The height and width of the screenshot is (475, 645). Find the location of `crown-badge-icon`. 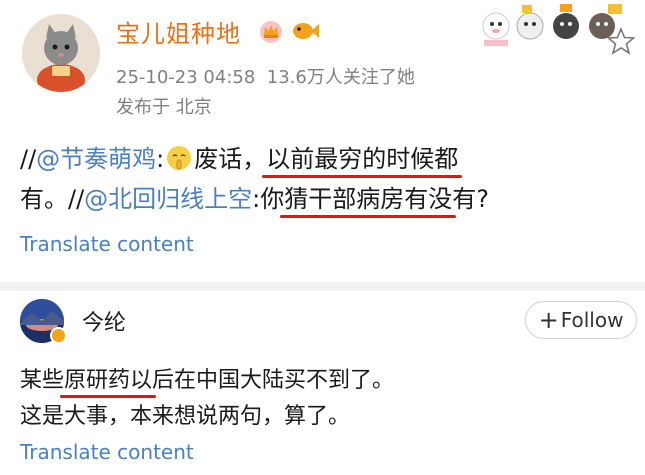

crown-badge-icon is located at coordinates (271, 32).